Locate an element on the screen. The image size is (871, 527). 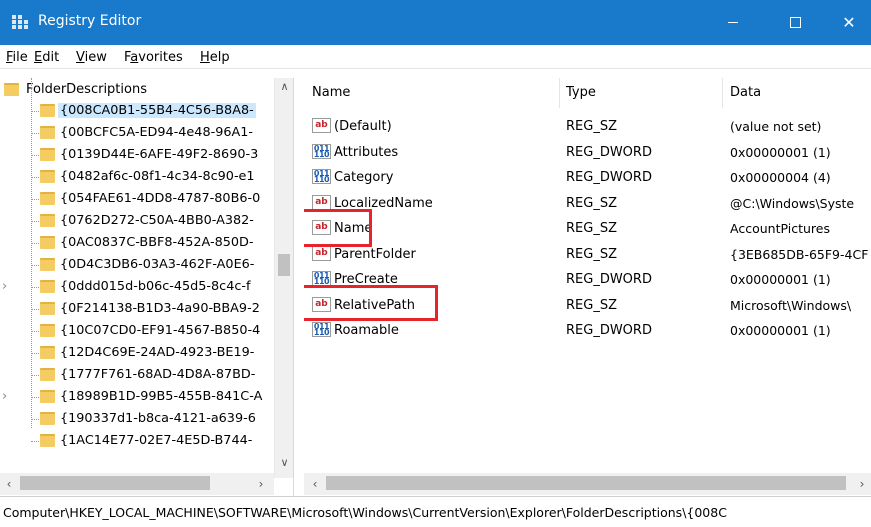
tree-item: {0D4C3DB6-03A3-462F-A0E6- is located at coordinates (137, 265).